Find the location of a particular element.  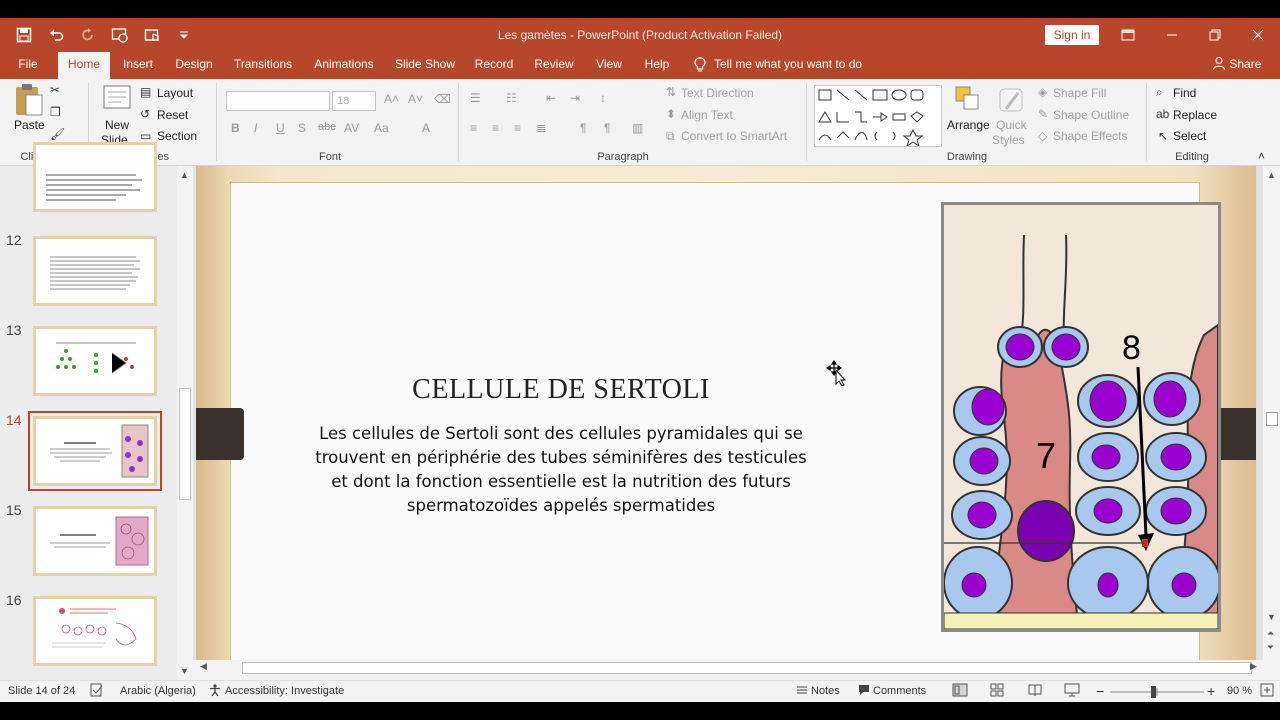

quick-styles-icon is located at coordinates (1012, 102).